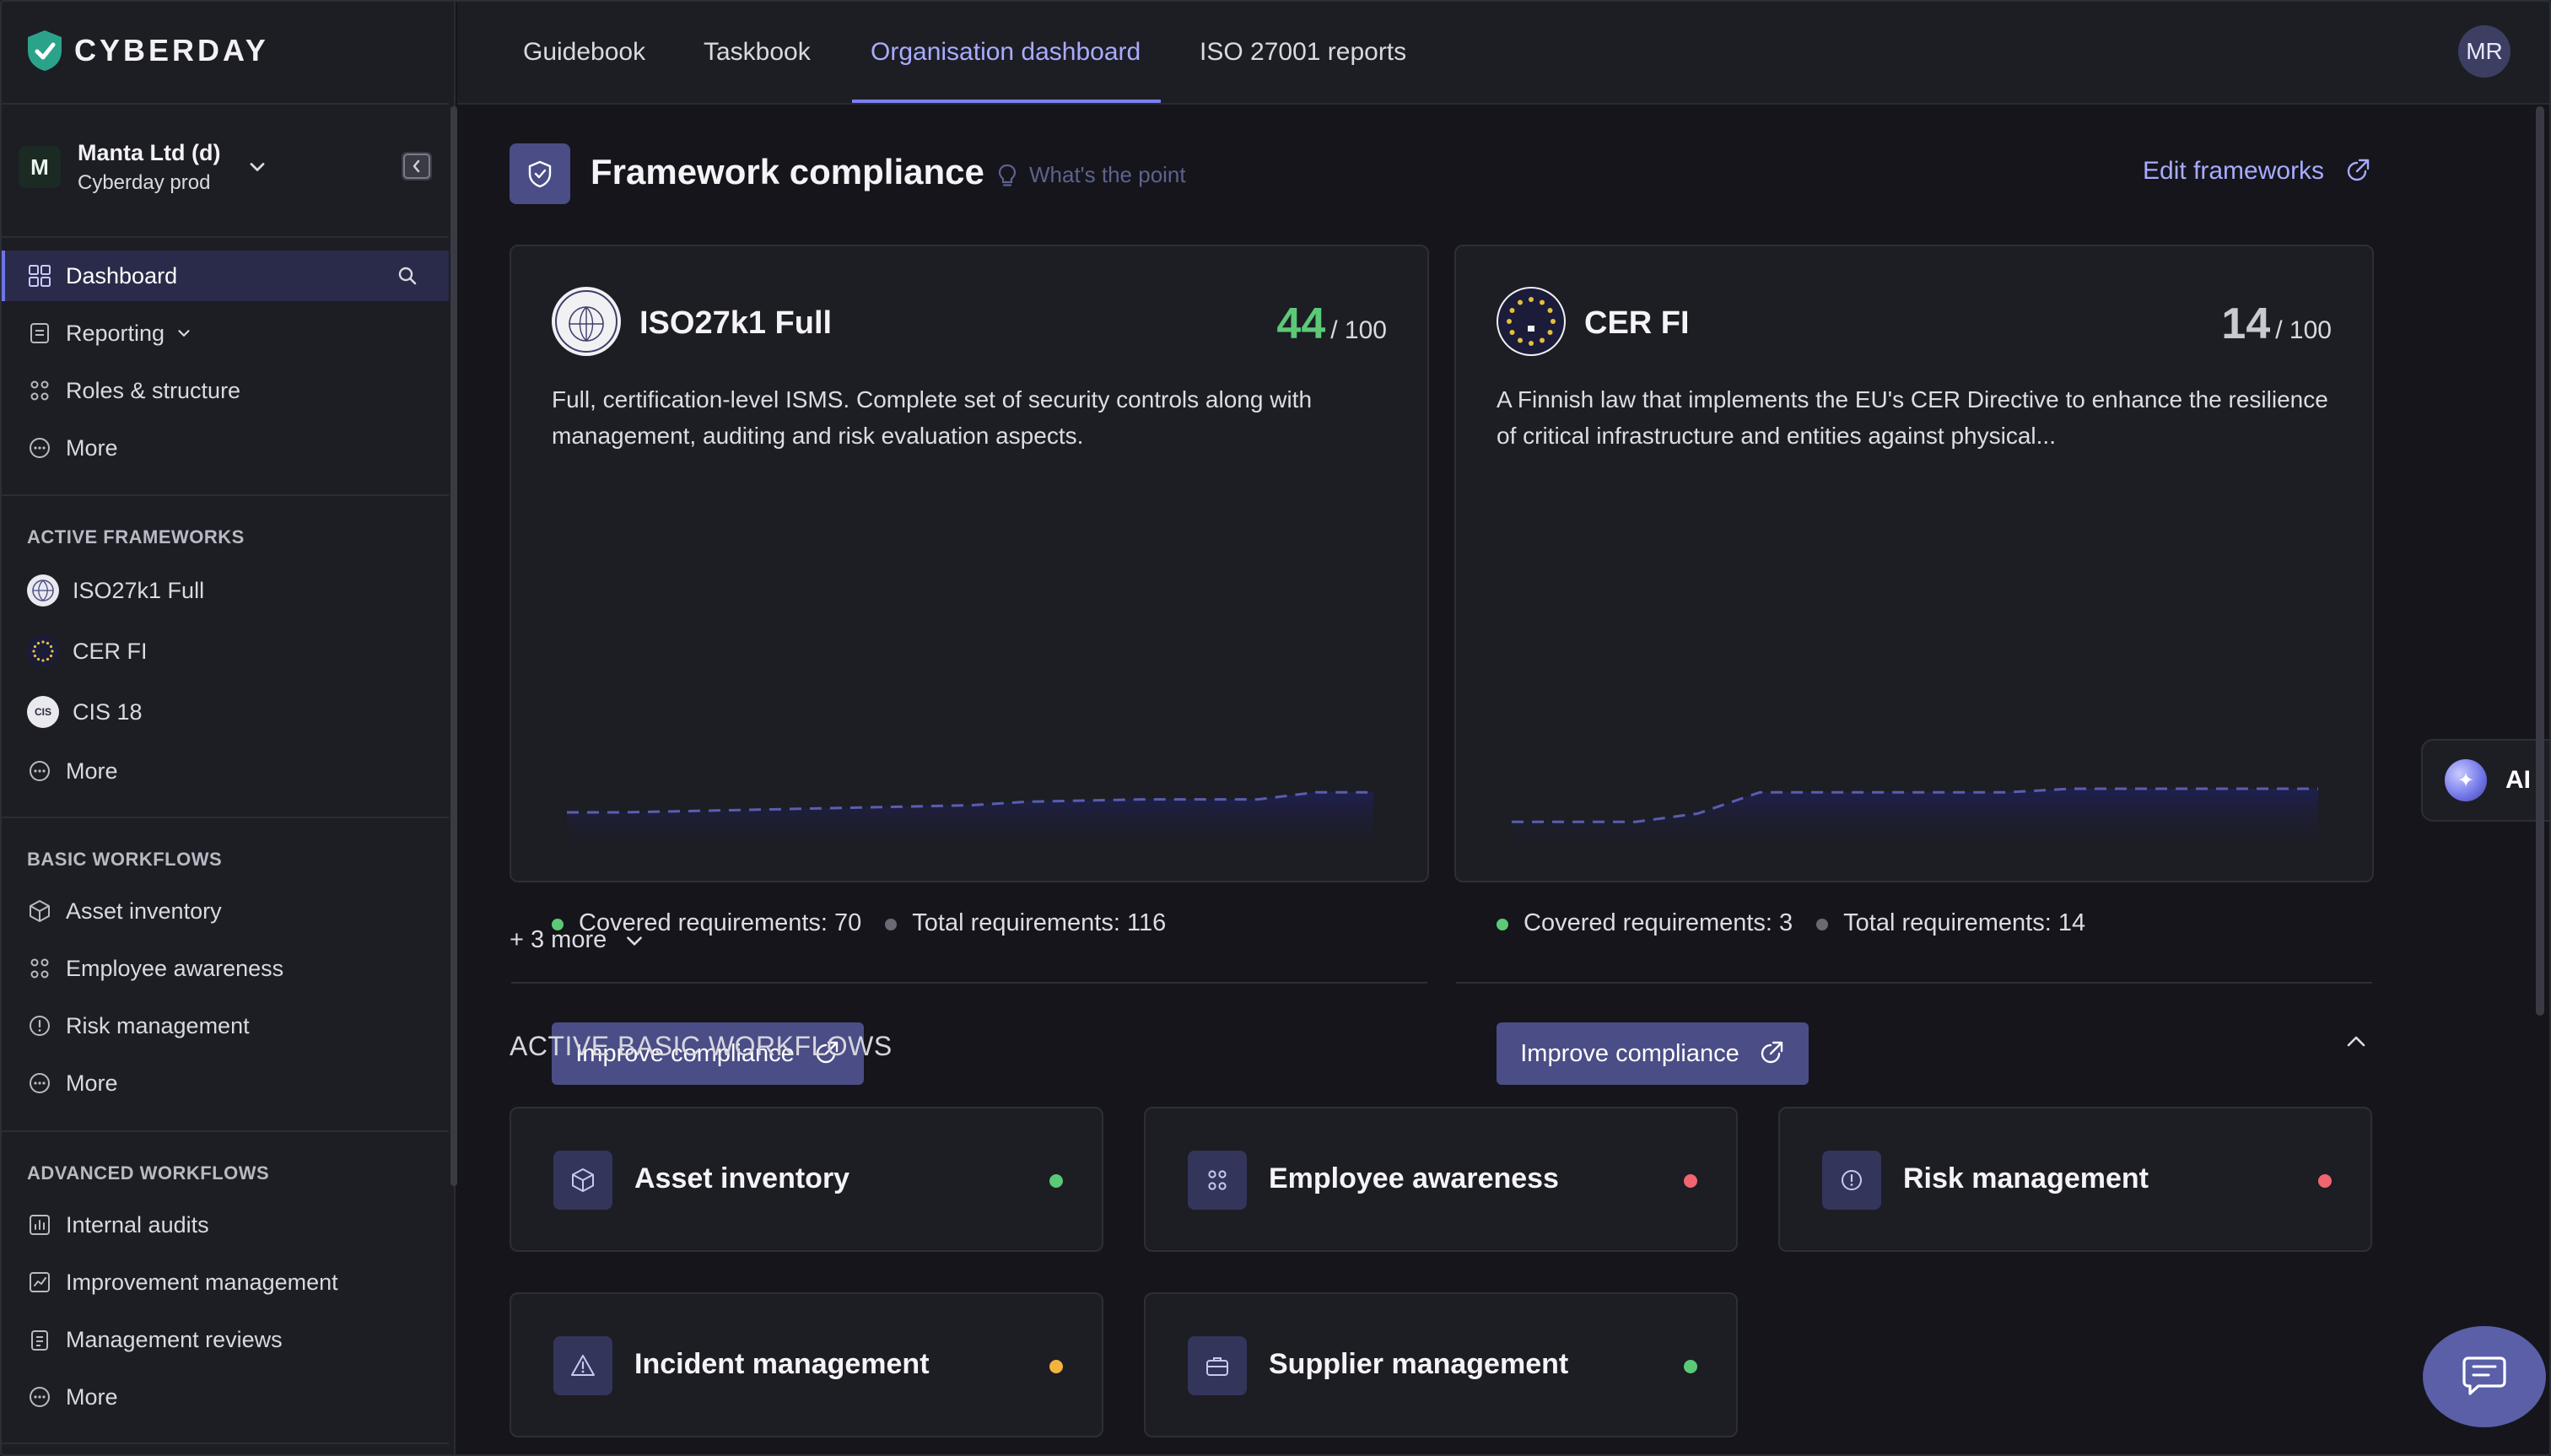 Image resolution: width=2551 pixels, height=1456 pixels. I want to click on show-more-label: + 3 more, so click(558, 939).